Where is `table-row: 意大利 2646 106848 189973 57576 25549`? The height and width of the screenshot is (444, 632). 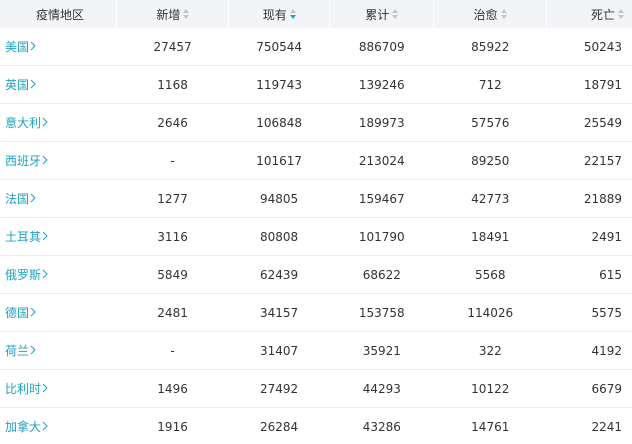 table-row: 意大利 2646 106848 189973 57576 25549 is located at coordinates (316, 123).